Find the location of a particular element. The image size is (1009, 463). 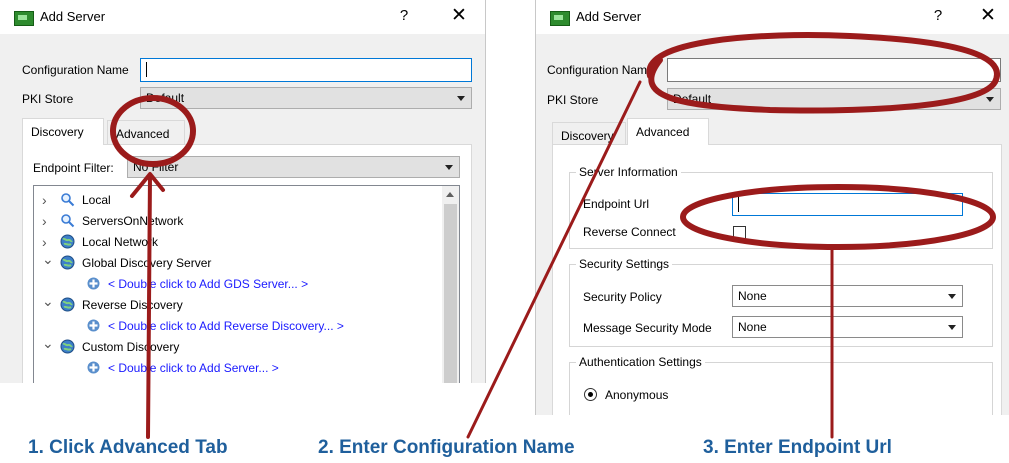

annotation-circle-endpoint-url is located at coordinates (838, 217).